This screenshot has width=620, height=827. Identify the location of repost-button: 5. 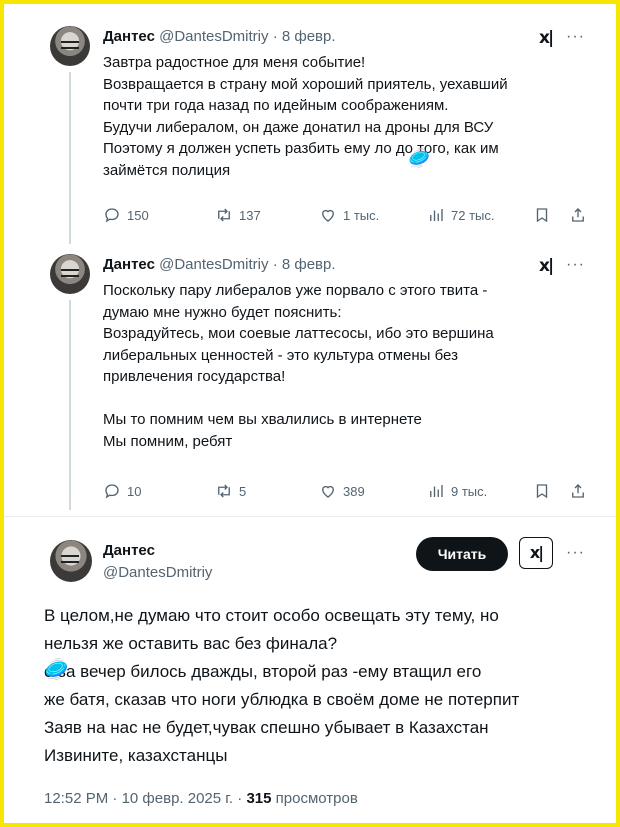
(230, 491).